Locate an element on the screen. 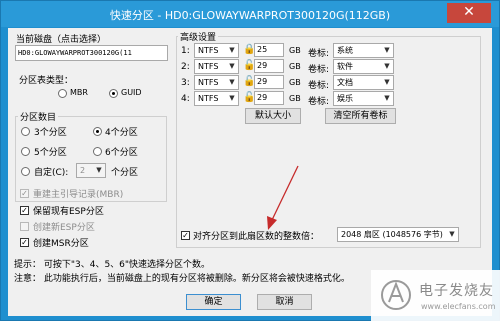 This screenshot has width=500, height=321. rebuild-mbr-checkbox: ✓ is located at coordinates (24, 193).